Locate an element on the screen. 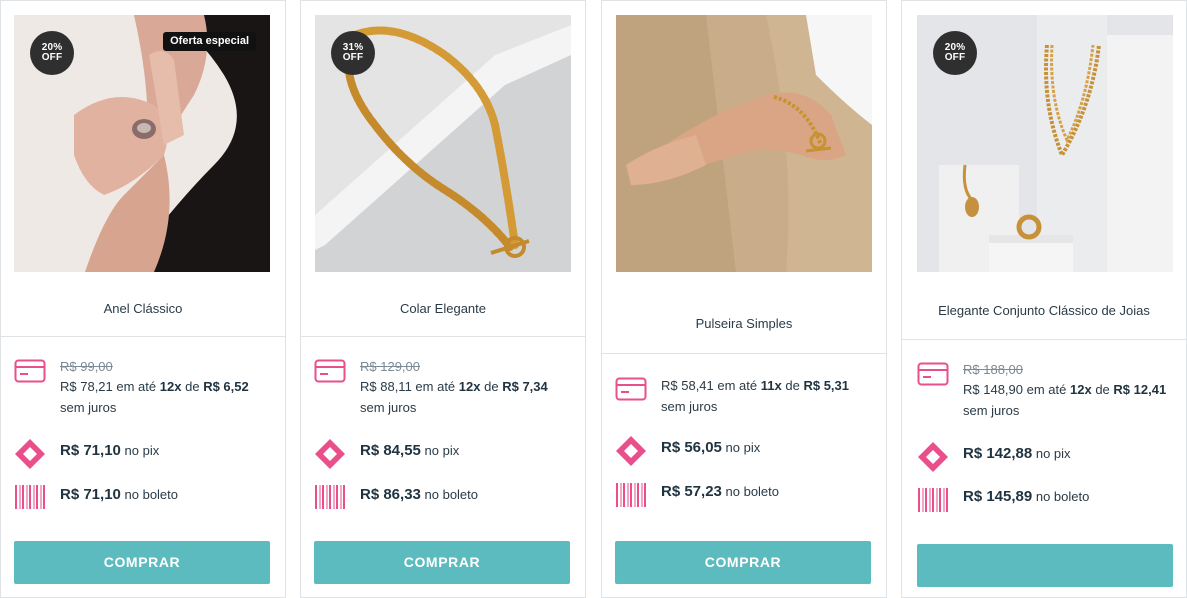 This screenshot has width=1187, height=598. old-price: R$ 129,00 is located at coordinates (390, 366).